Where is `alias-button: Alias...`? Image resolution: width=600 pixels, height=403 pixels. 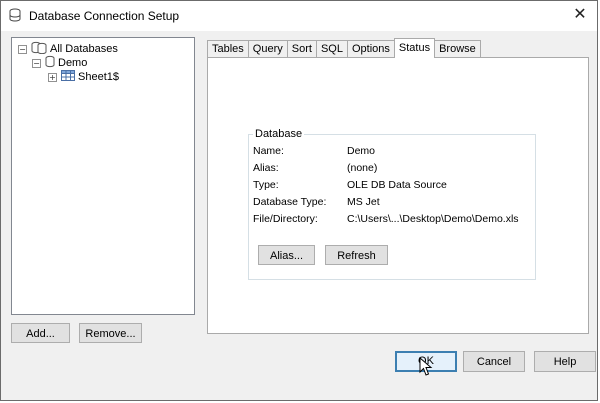 alias-button: Alias... is located at coordinates (286, 255).